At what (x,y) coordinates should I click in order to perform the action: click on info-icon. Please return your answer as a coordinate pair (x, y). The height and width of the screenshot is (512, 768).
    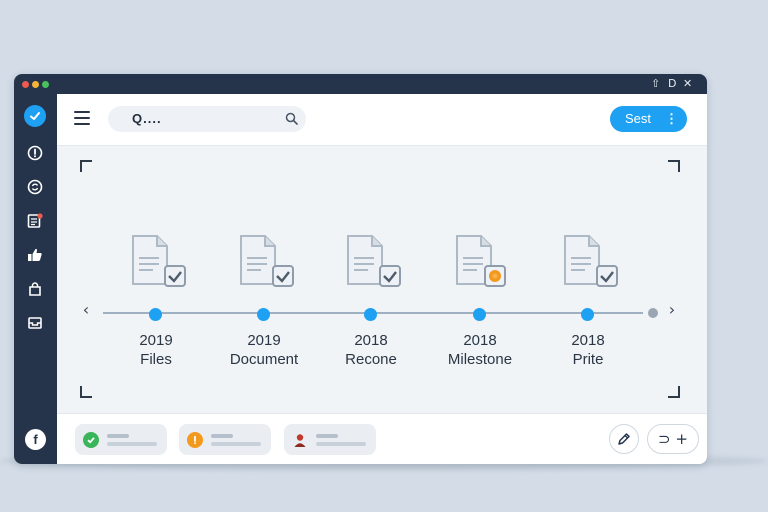
    Looking at the image, I should click on (35, 153).